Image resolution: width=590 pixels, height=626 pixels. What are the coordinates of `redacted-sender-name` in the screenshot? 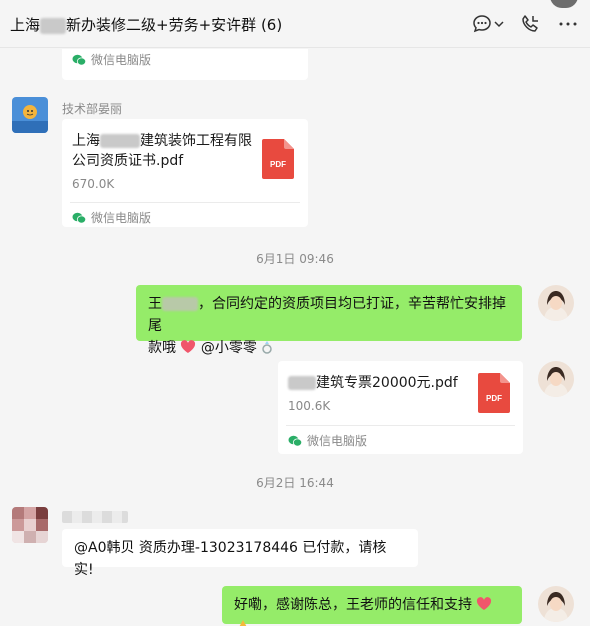 It's located at (95, 517).